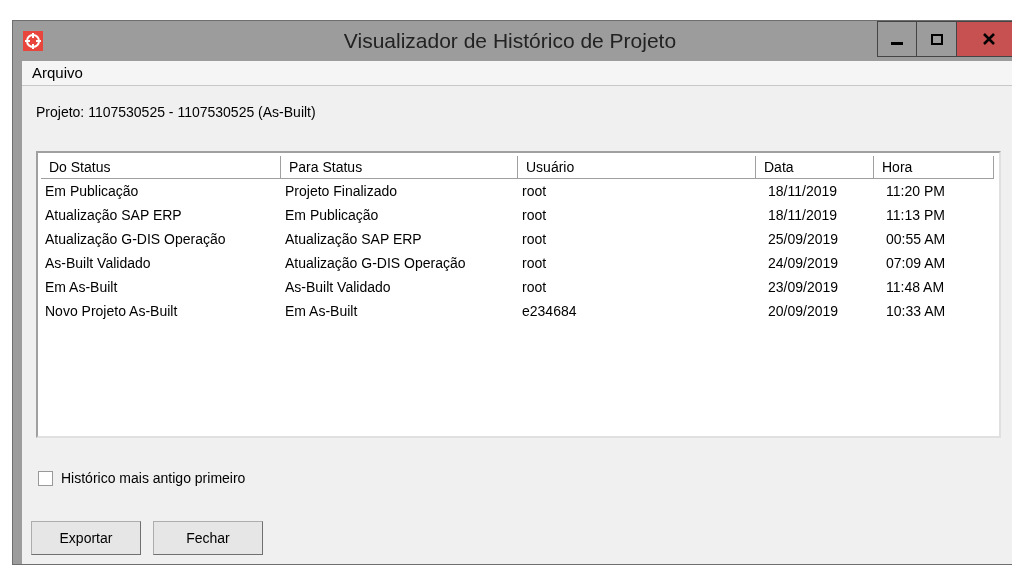 The height and width of the screenshot is (565, 1012). Describe the element at coordinates (916, 239) in the screenshot. I see `table-cell-text: 00:55 AM` at that location.